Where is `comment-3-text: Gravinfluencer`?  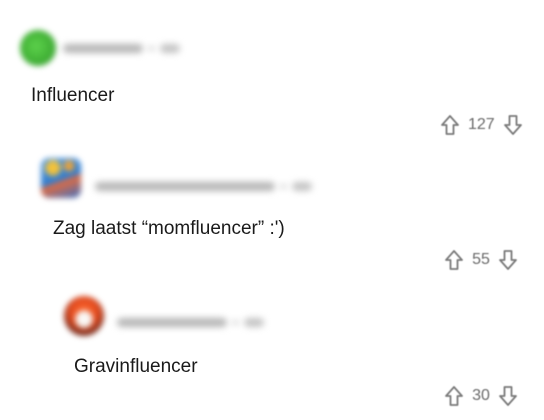 comment-3-text: Gravinfluencer is located at coordinates (136, 366).